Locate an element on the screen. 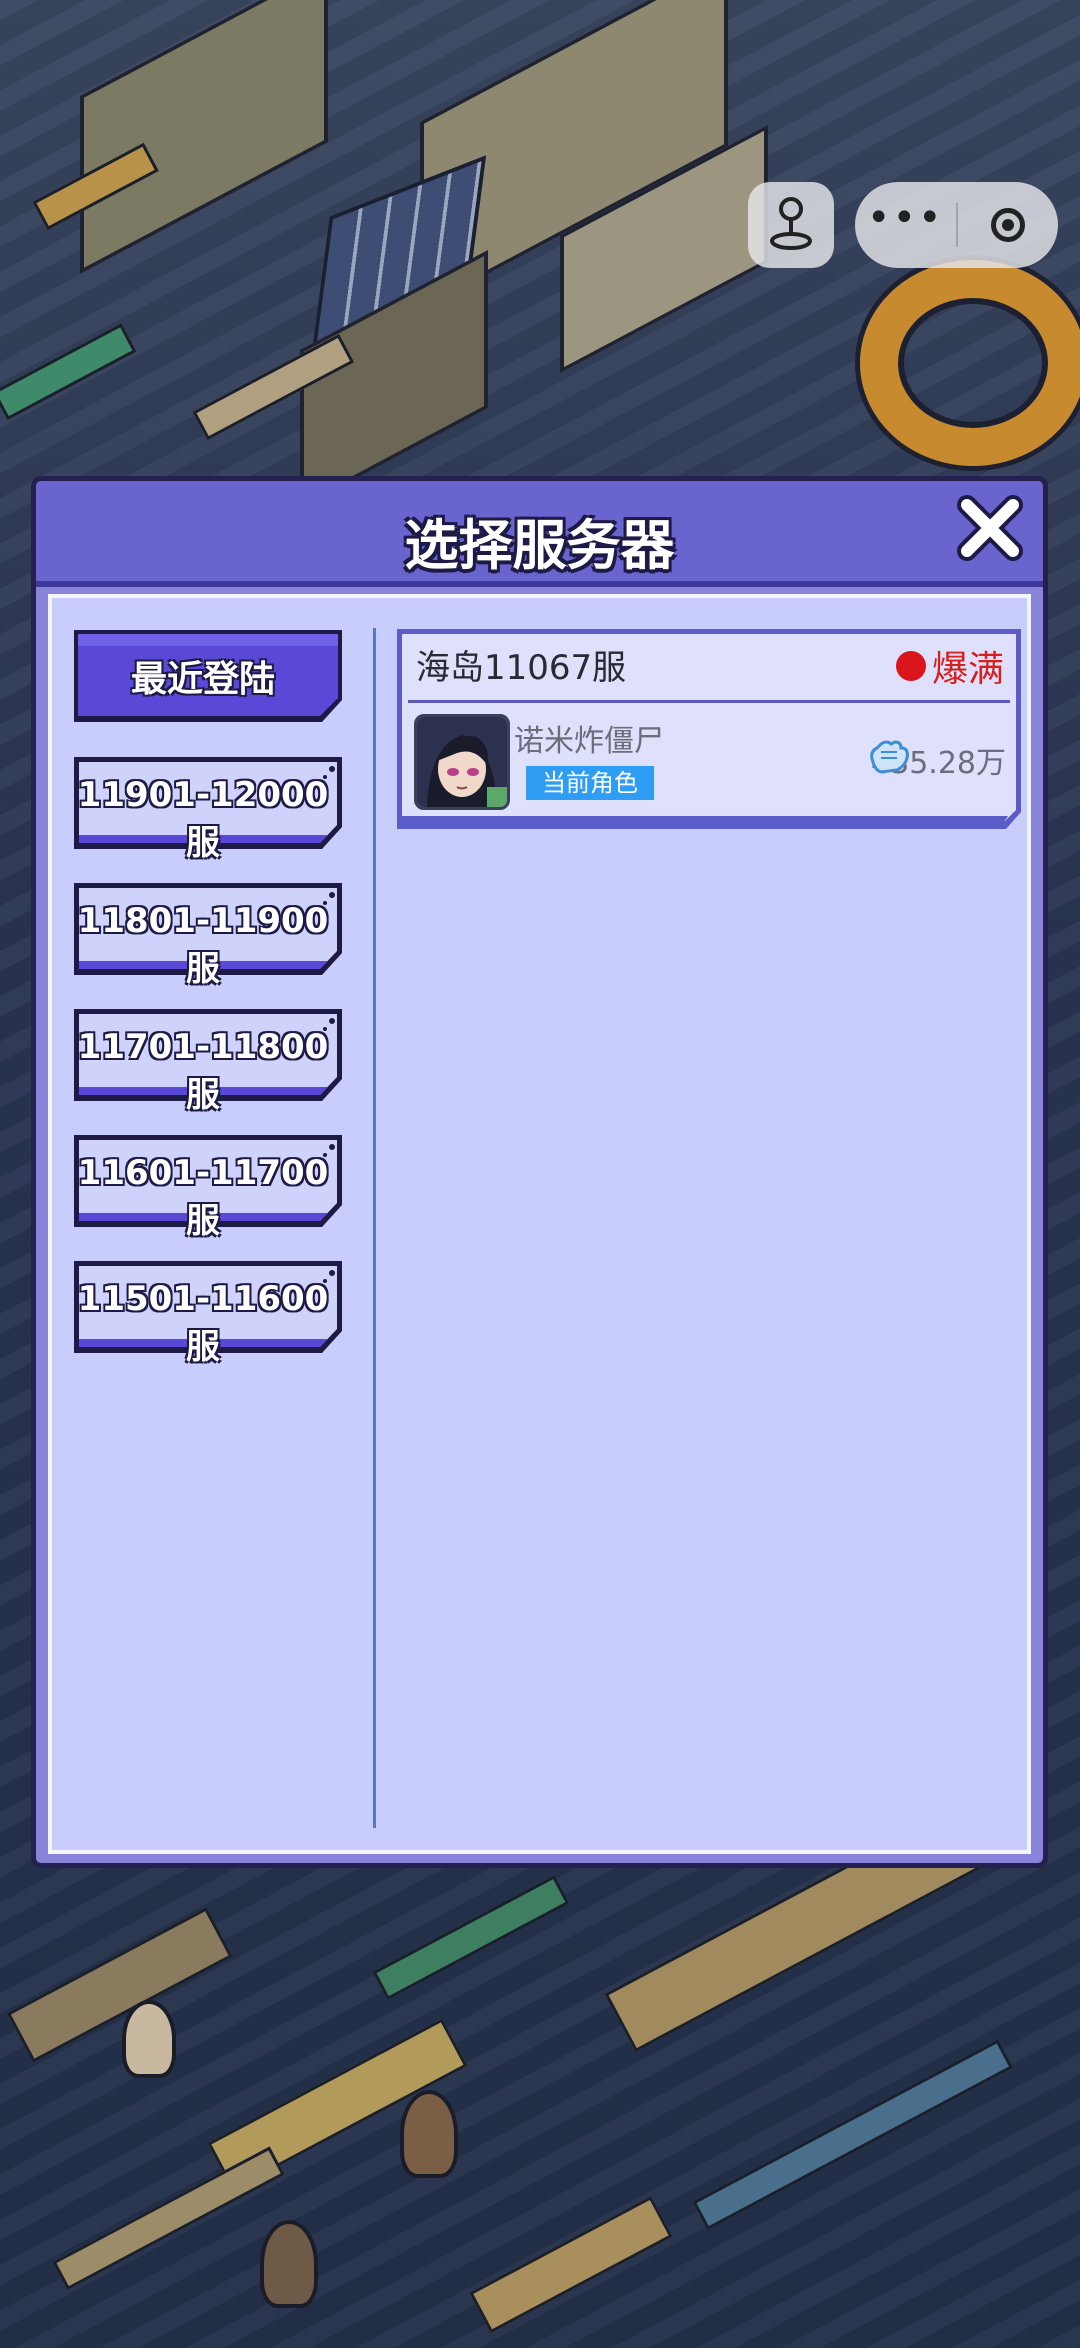 This screenshot has width=1080, height=2348. tab-server-range: 11901-12000服 is located at coordinates (208, 808).